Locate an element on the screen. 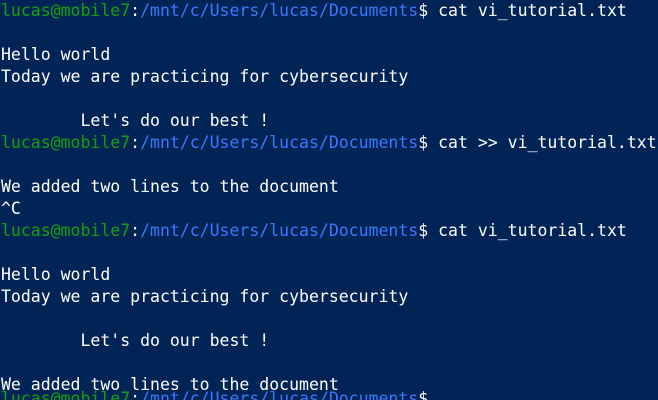 The height and width of the screenshot is (400, 658). output-line: ^C is located at coordinates (11, 208).